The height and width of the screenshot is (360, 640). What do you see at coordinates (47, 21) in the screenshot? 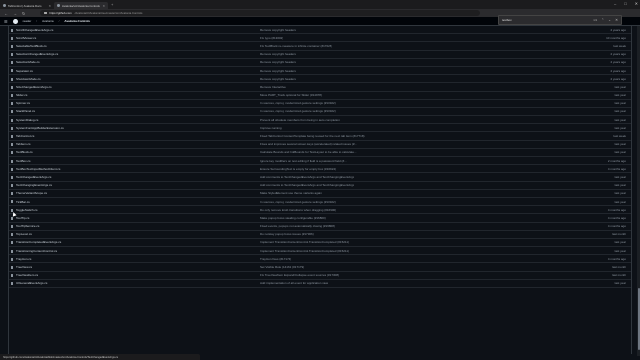
I see `breadcrumb-org: Avalonia` at bounding box center [47, 21].